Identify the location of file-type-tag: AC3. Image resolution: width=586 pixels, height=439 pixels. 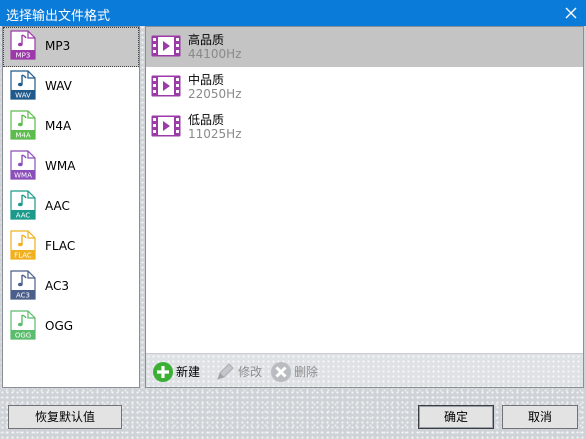
(23, 296).